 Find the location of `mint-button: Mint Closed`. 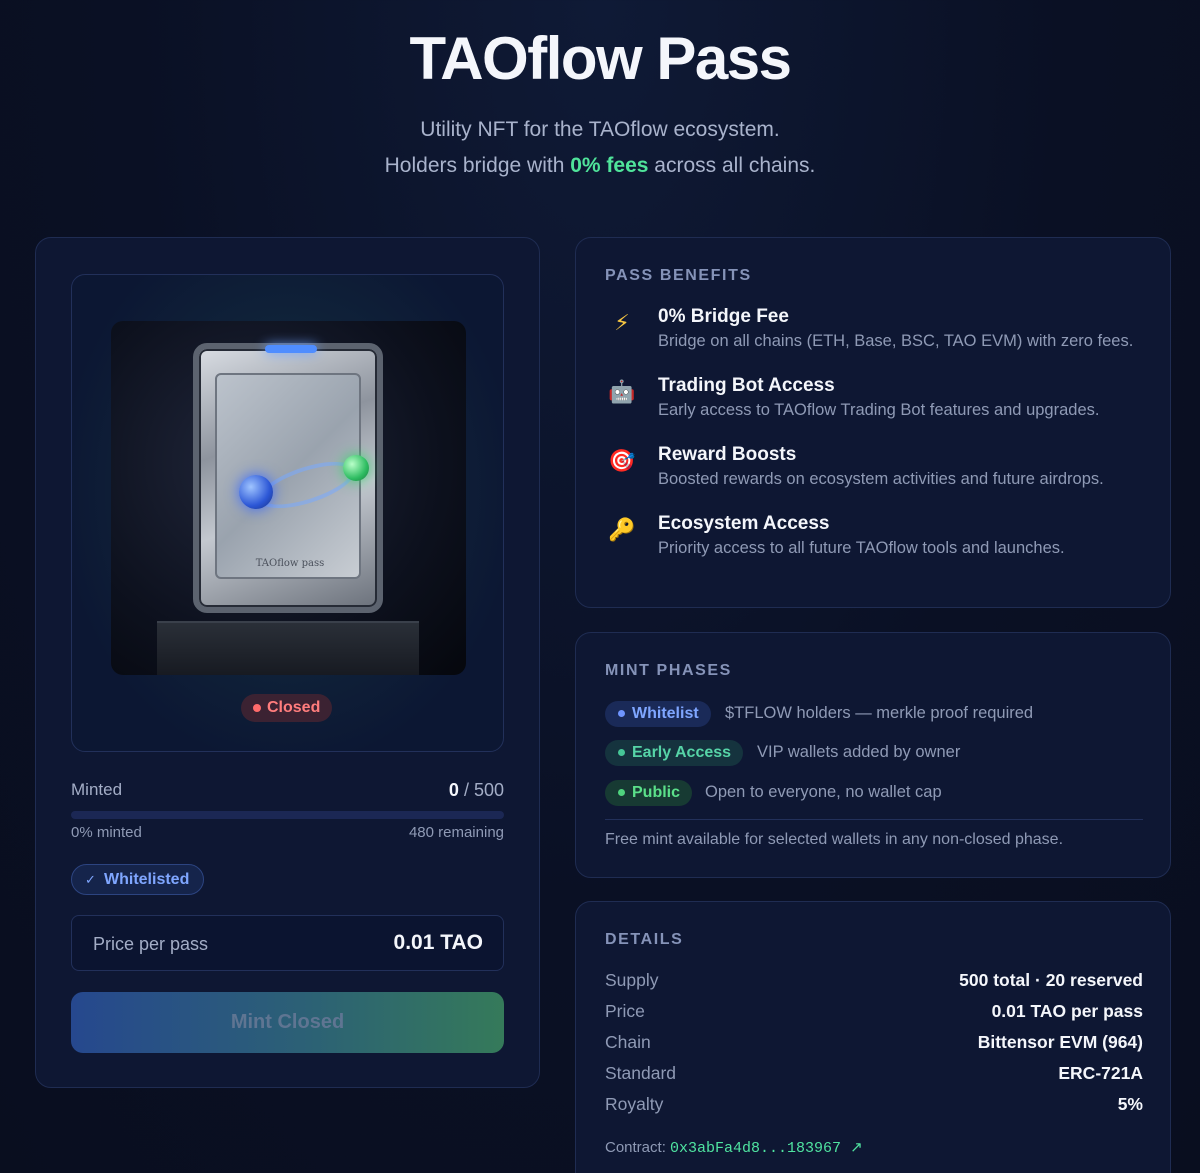

mint-button: Mint Closed is located at coordinates (287, 1022).